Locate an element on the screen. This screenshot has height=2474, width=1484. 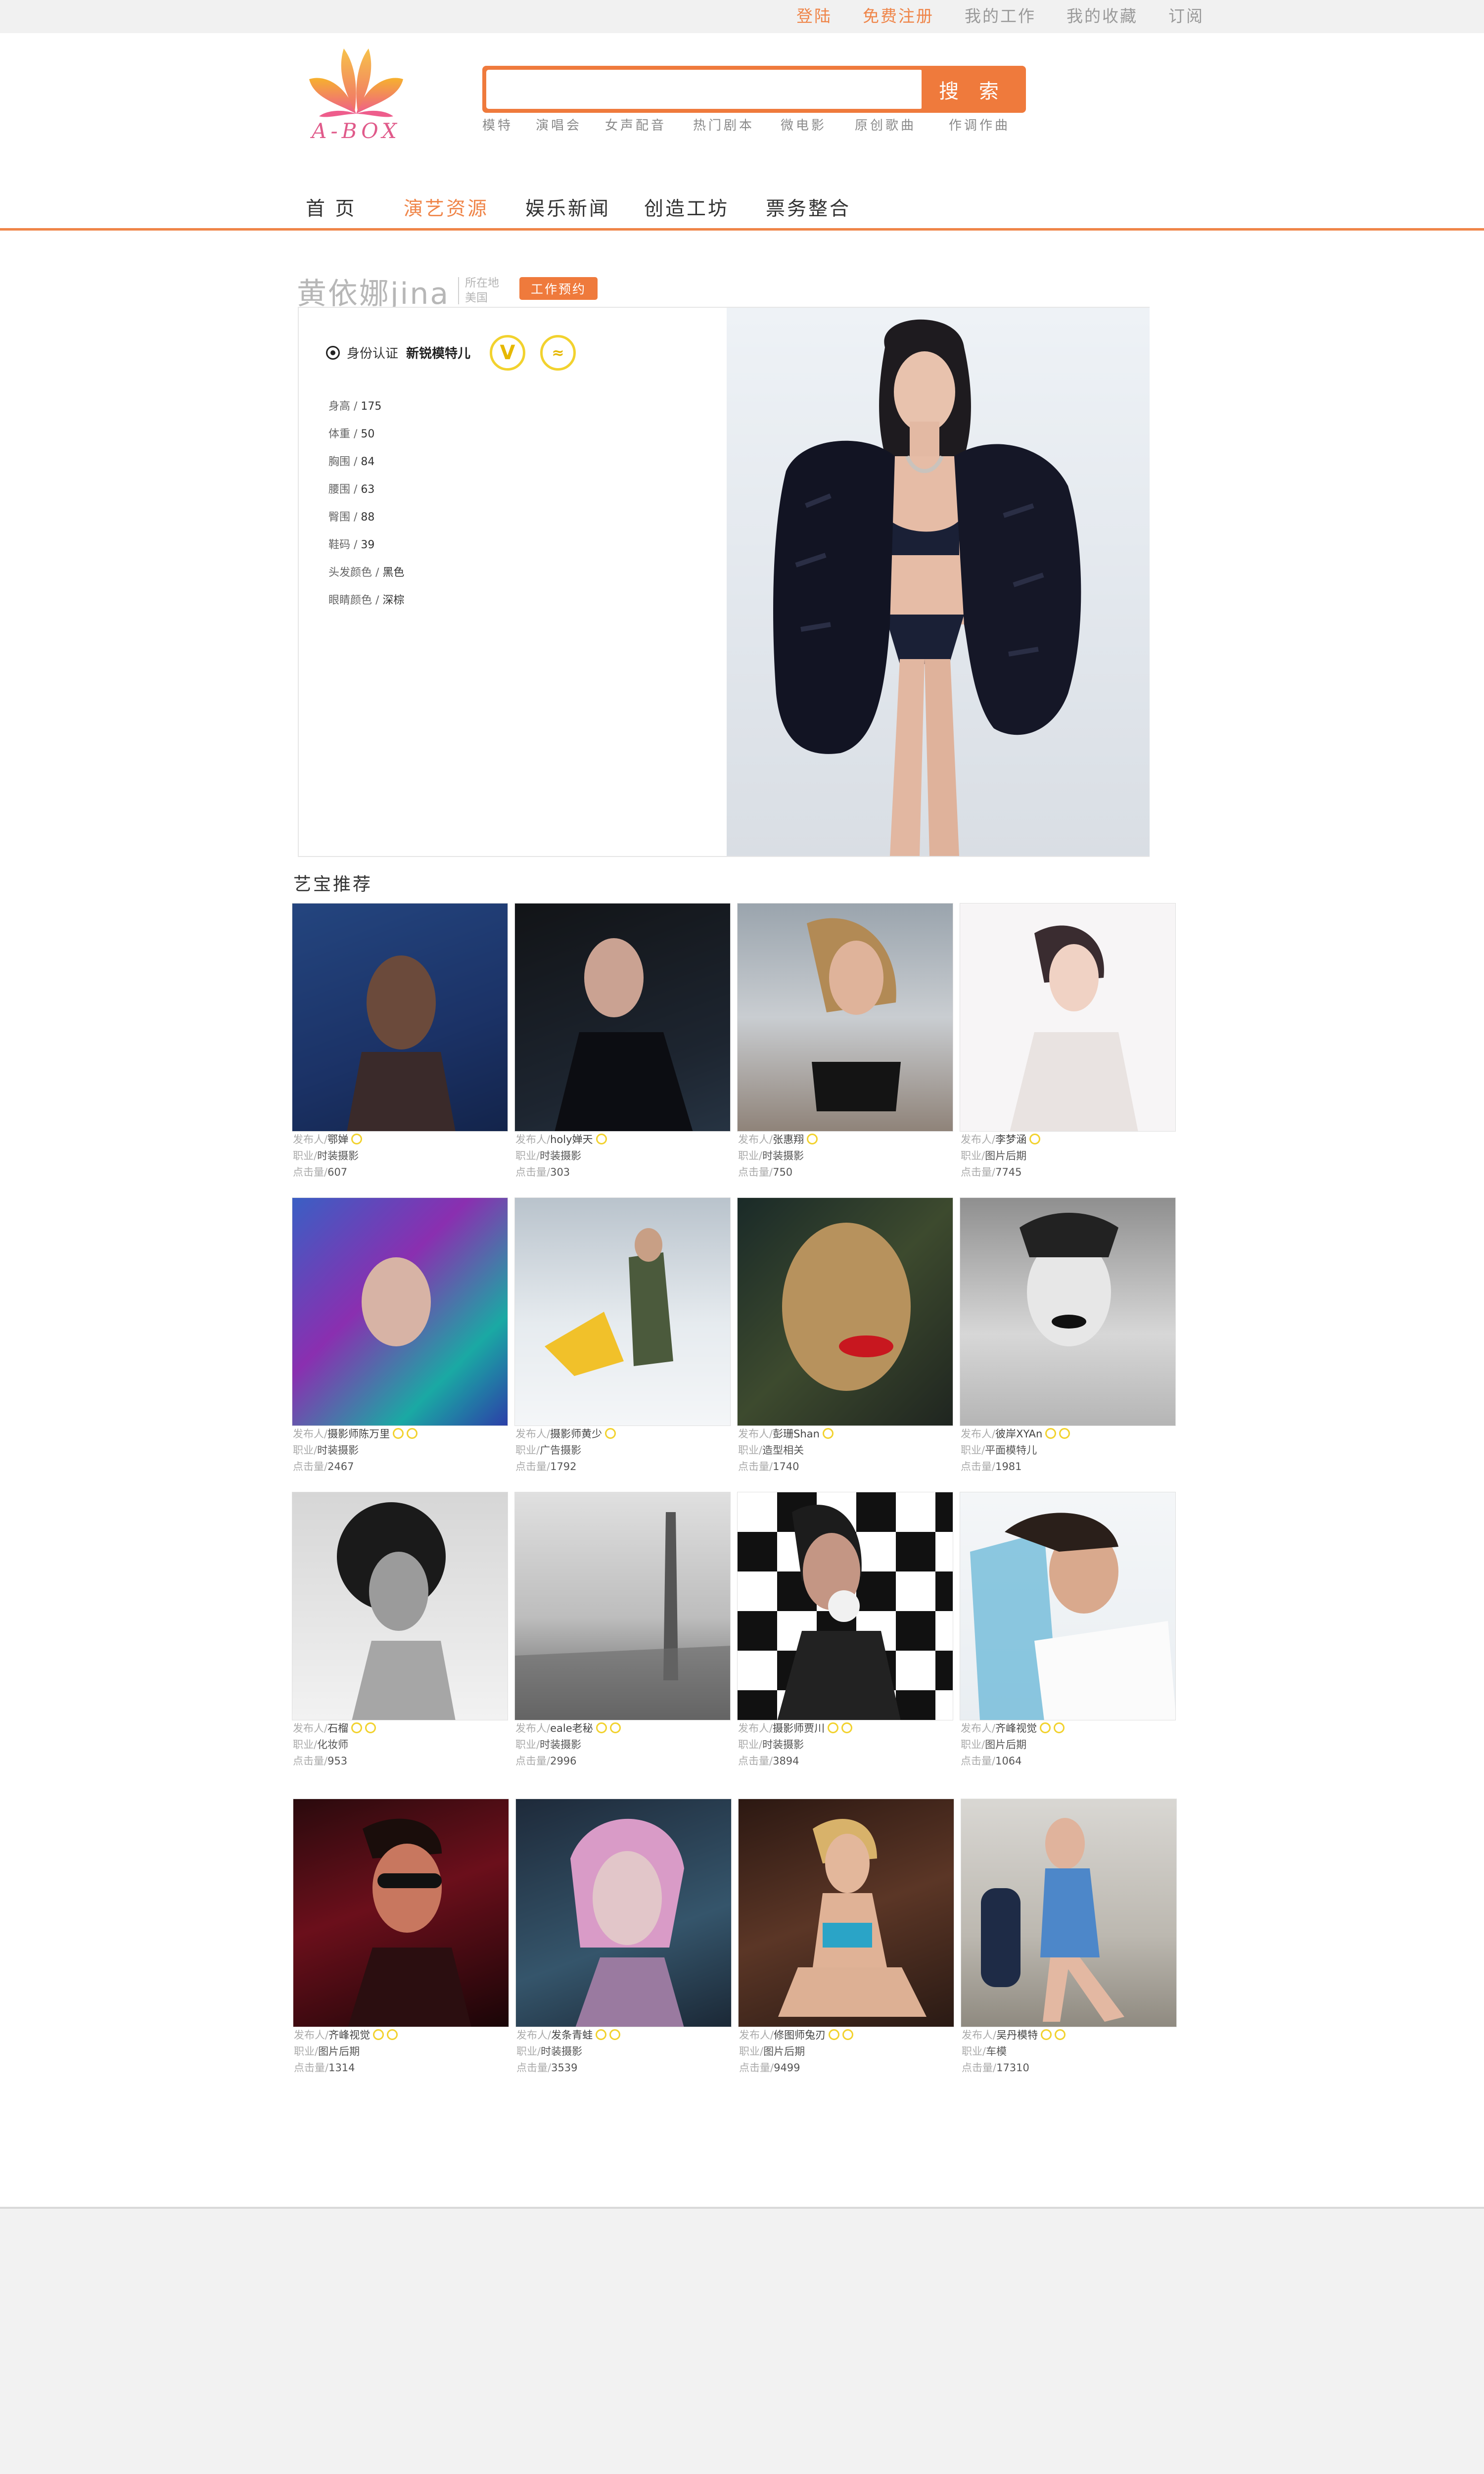
nav-entertainment-news: 娱乐新闻 is located at coordinates (584, 209).